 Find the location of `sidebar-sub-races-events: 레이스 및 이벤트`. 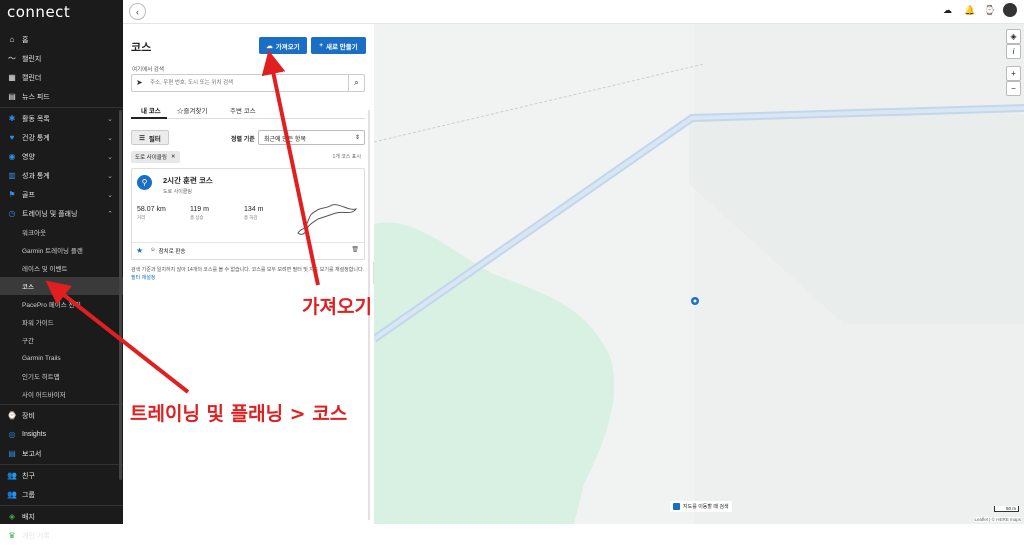

sidebar-sub-races-events: 레이스 및 이벤트 is located at coordinates (61, 268).